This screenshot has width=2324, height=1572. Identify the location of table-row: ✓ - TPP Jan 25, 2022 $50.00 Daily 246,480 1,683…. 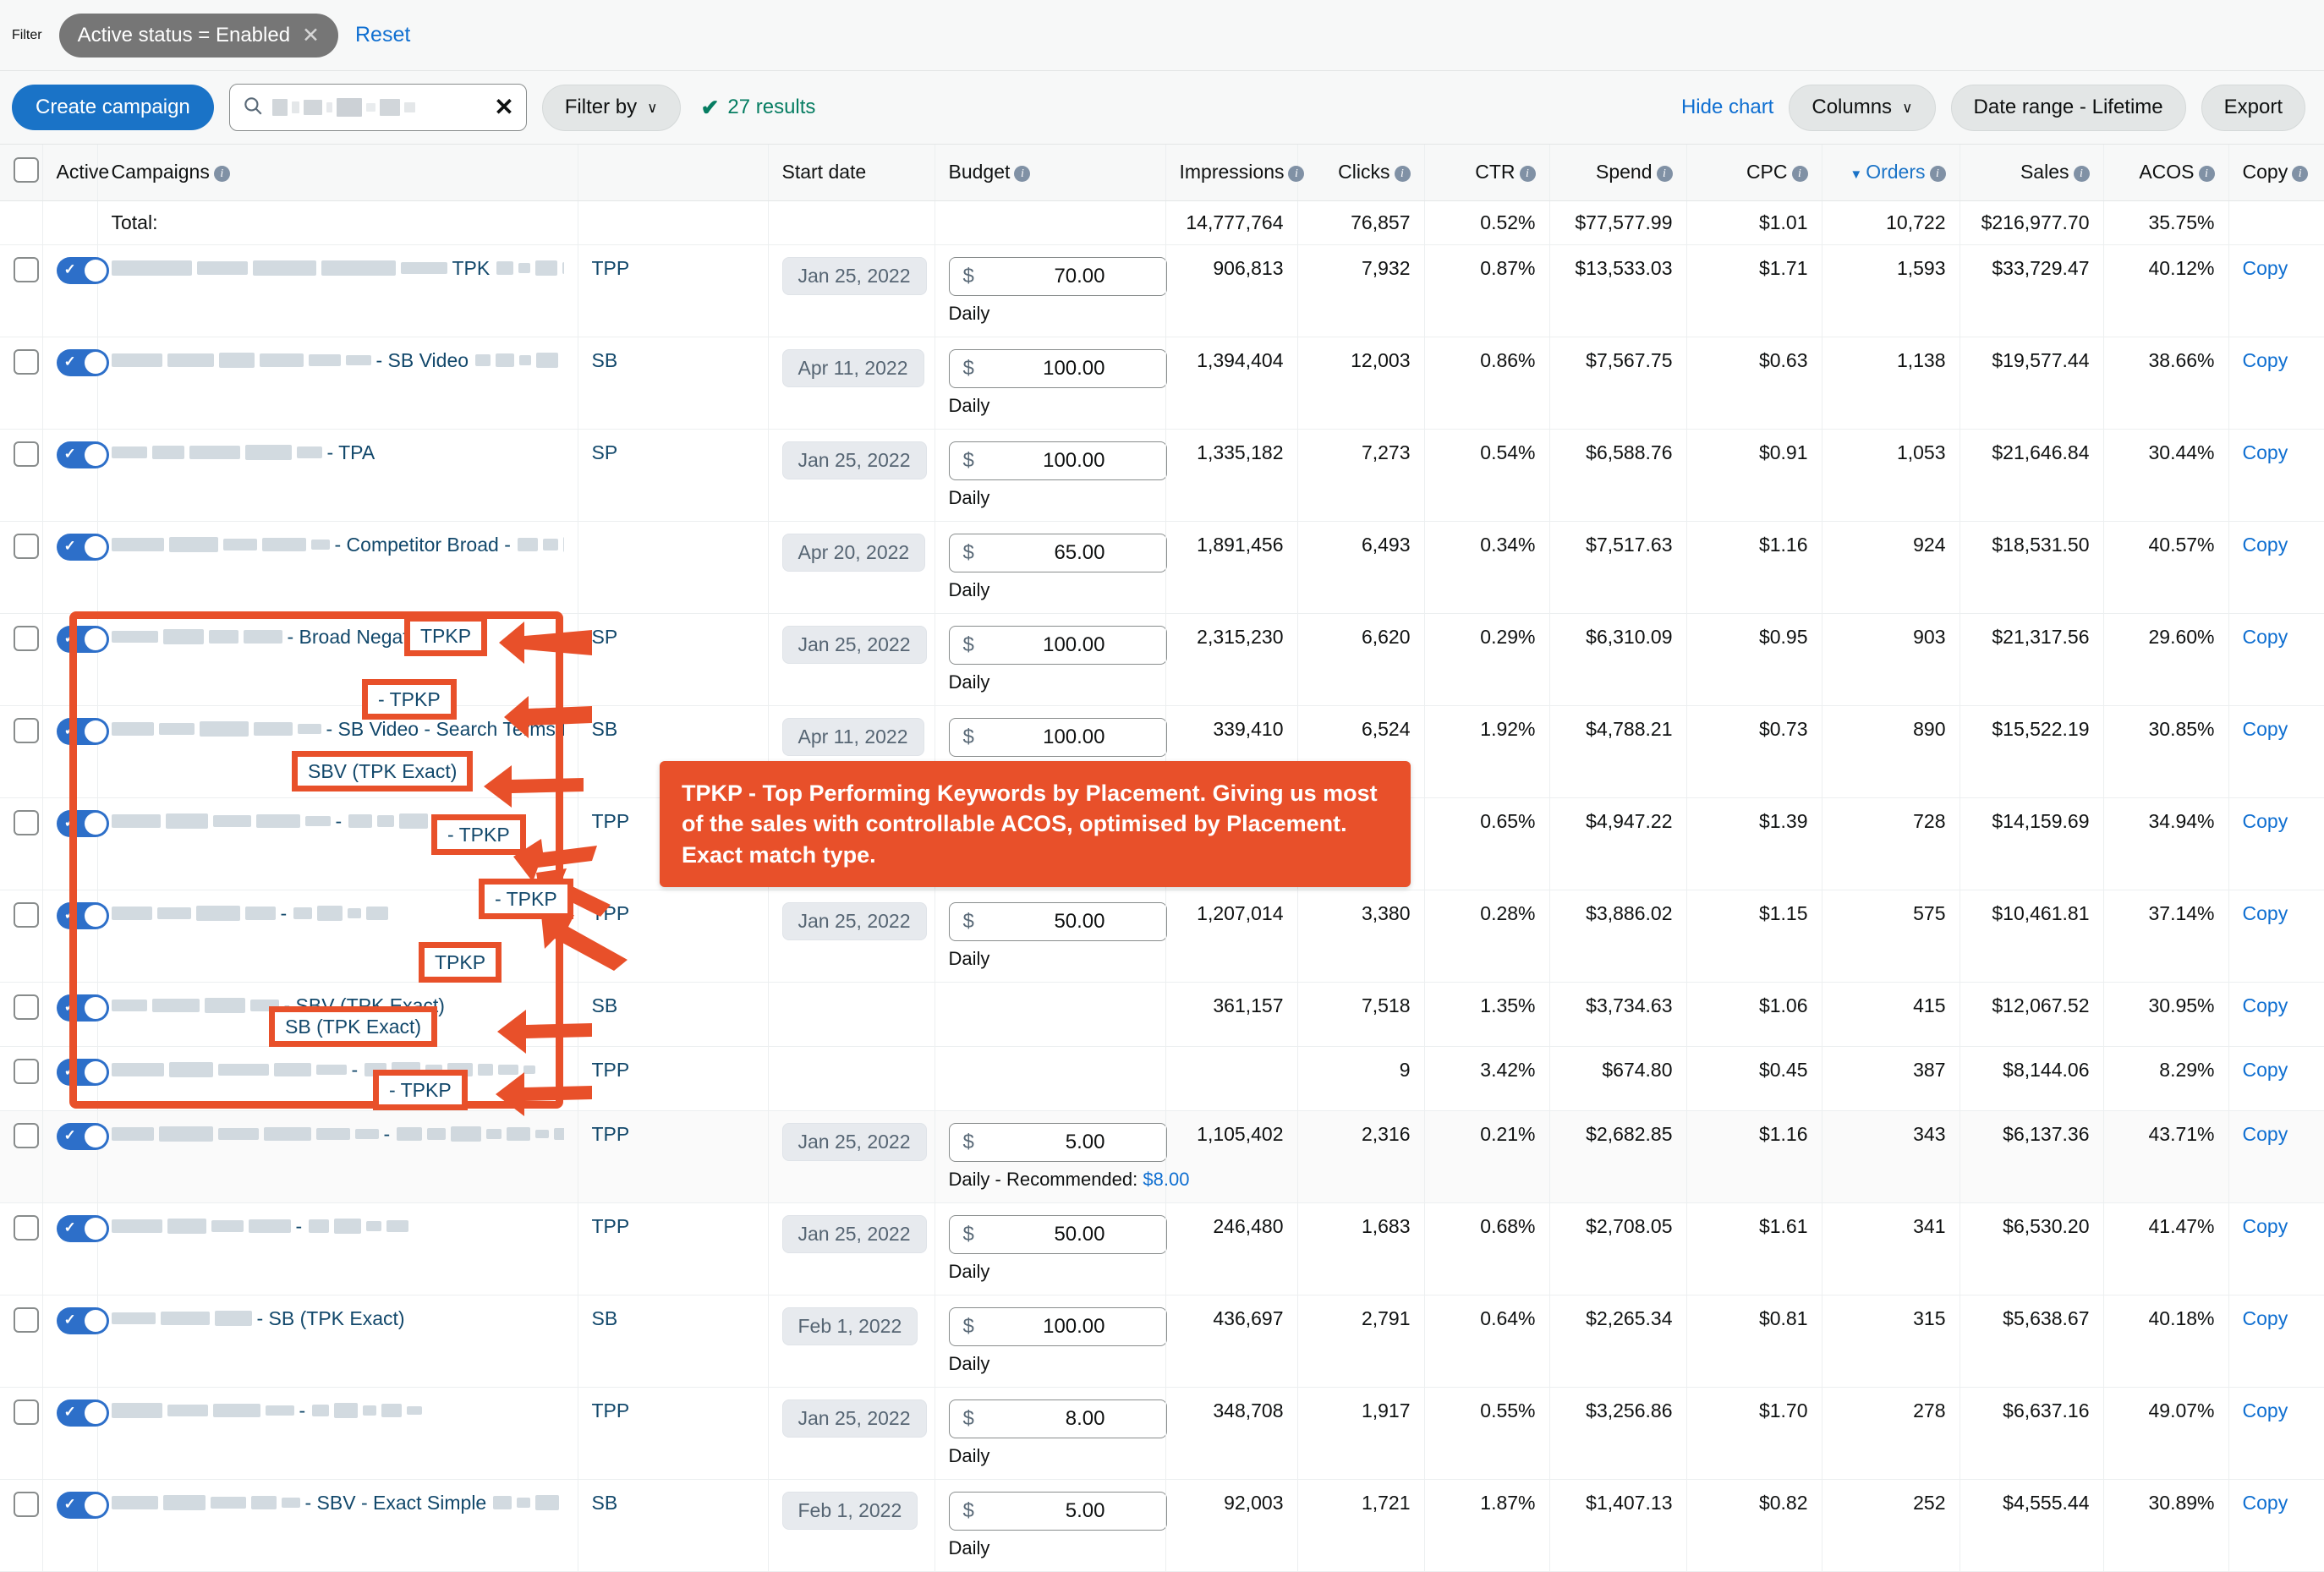
(1162, 1248).